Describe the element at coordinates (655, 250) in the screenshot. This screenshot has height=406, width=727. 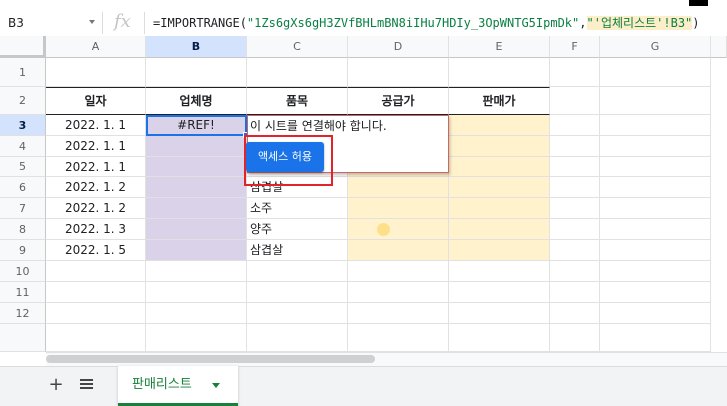
I see `cell-g9` at that location.